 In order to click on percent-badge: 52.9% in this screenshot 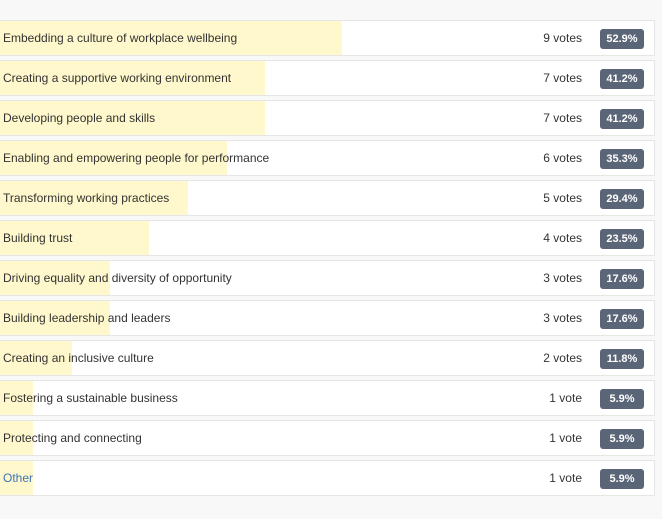, I will do `click(622, 39)`.